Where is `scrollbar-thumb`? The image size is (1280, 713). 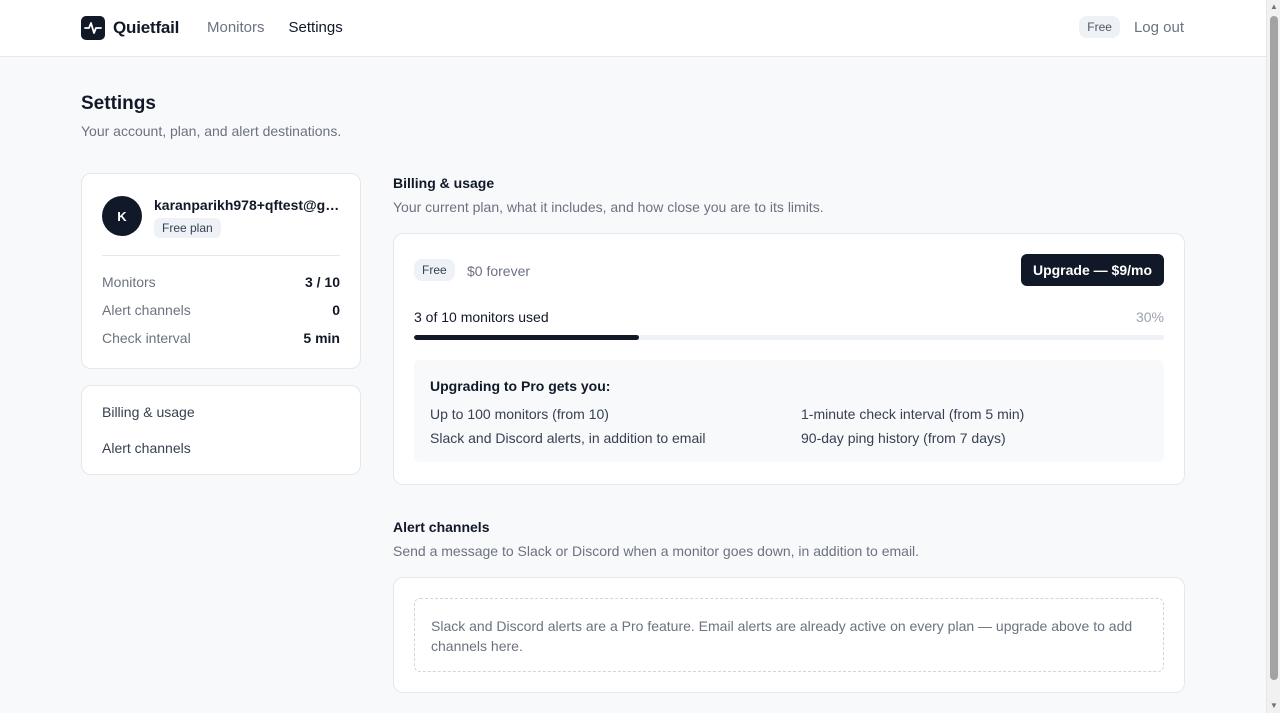
scrollbar-thumb is located at coordinates (1274, 348).